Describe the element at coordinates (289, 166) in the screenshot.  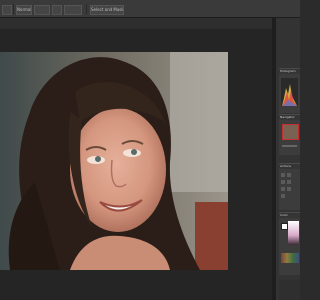
I see `actions-title: Actions` at that location.